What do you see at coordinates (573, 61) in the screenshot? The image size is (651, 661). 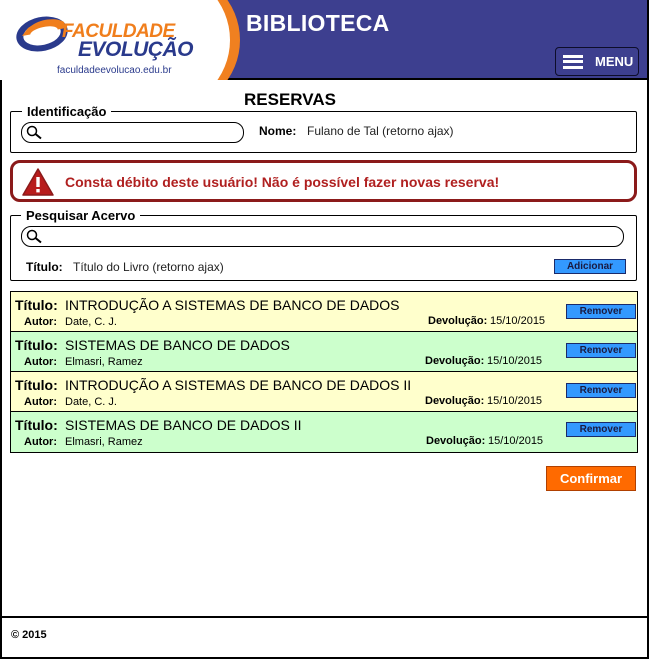 I see `hamburger-icon` at bounding box center [573, 61].